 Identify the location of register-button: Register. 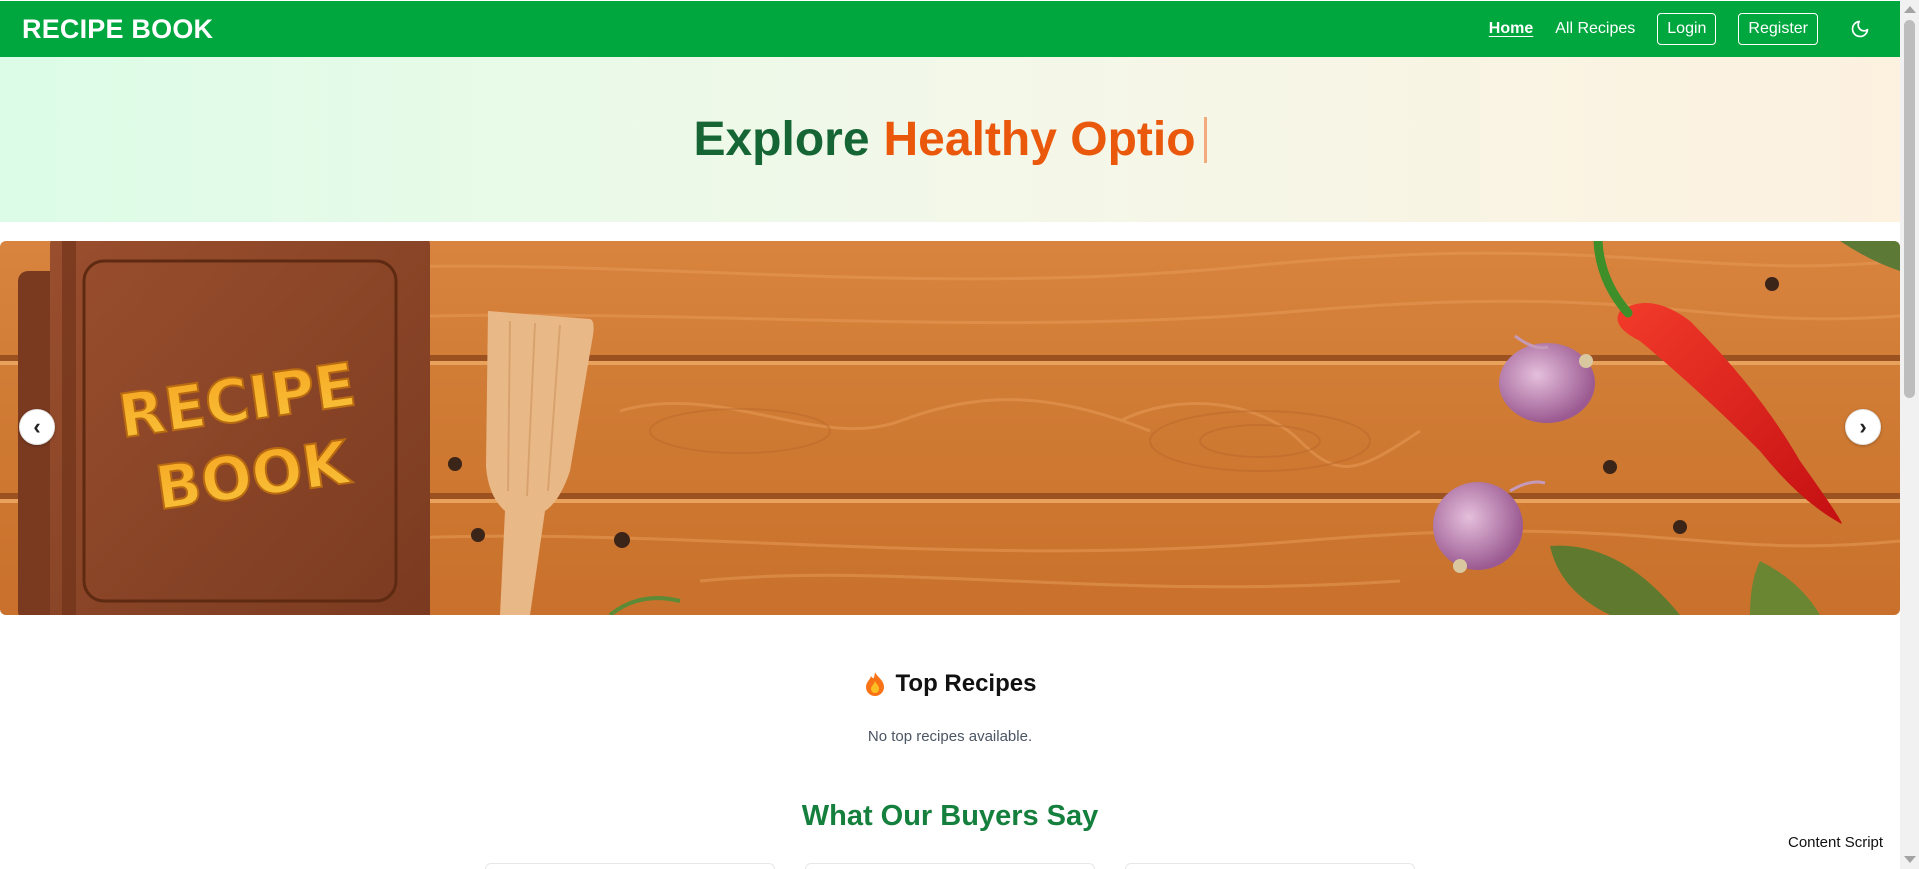
(1778, 29).